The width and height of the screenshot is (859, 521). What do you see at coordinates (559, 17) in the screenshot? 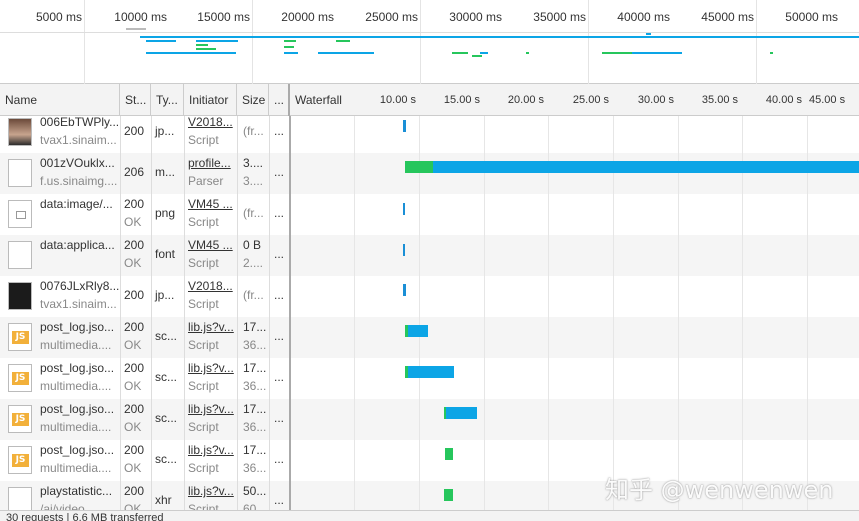
I see `overview-tick-label: 35000 ms` at bounding box center [559, 17].